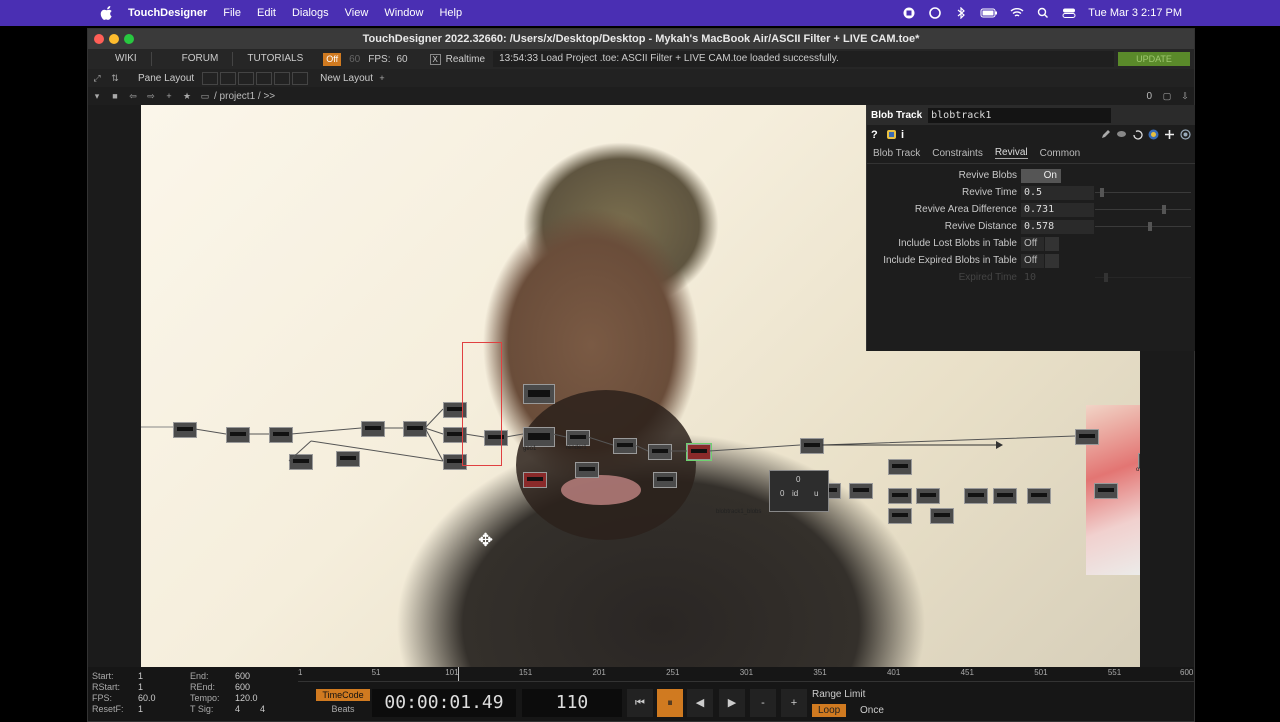 This screenshot has height=722, width=1280. Describe the element at coordinates (1020, 115) in the screenshot. I see `operator-name-field: blobtrack1` at that location.